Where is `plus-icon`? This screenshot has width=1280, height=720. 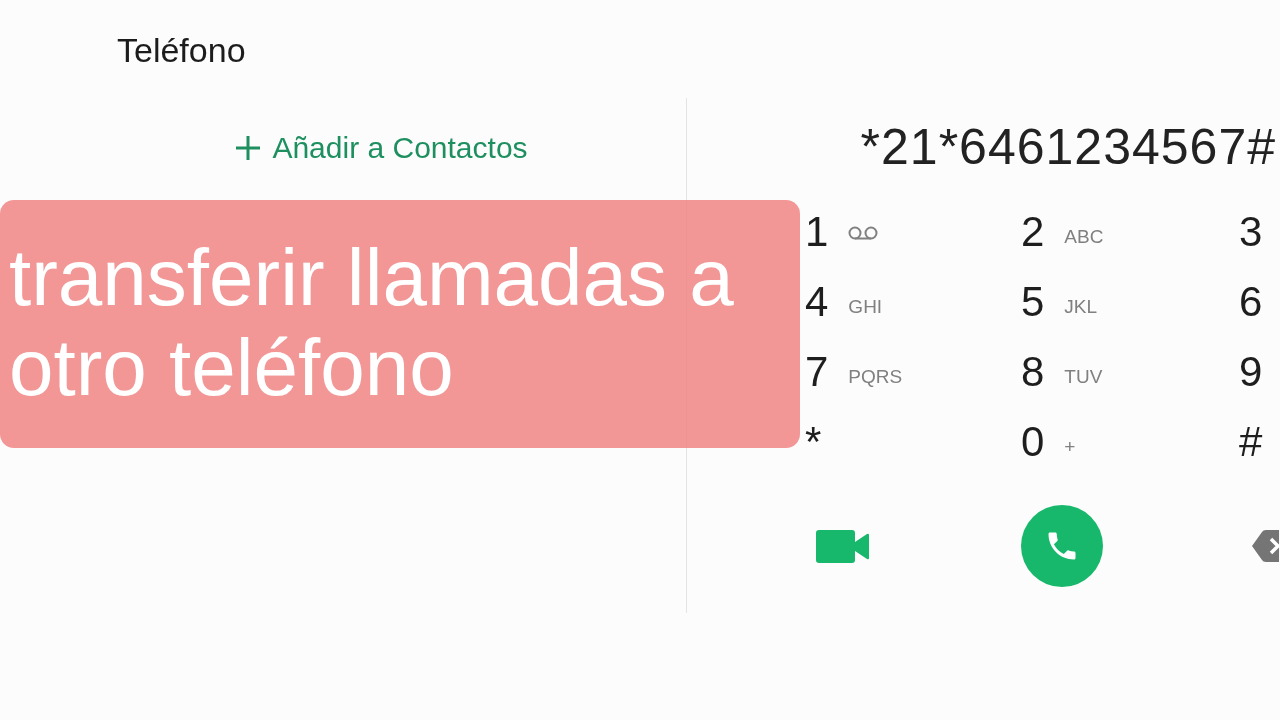 plus-icon is located at coordinates (248, 148).